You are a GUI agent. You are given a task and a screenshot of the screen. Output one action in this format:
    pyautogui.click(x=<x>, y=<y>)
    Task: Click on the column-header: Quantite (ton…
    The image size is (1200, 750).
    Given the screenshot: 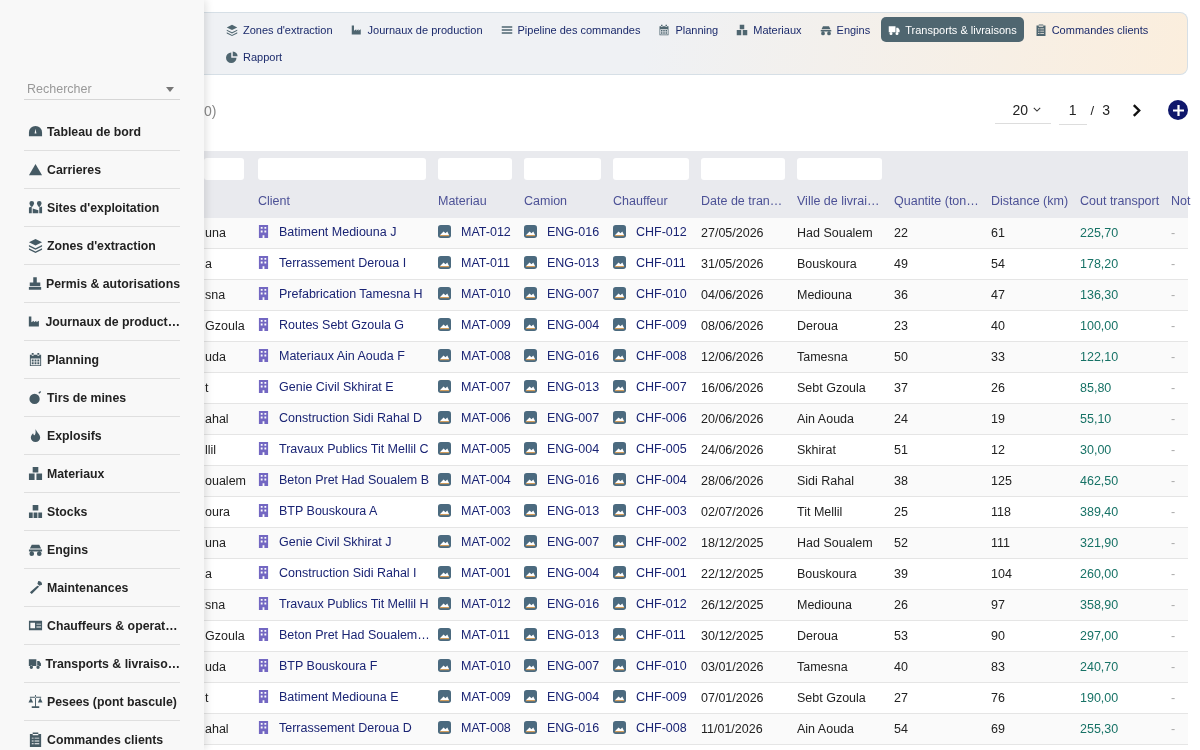 What is the action you would take?
    pyautogui.click(x=936, y=201)
    